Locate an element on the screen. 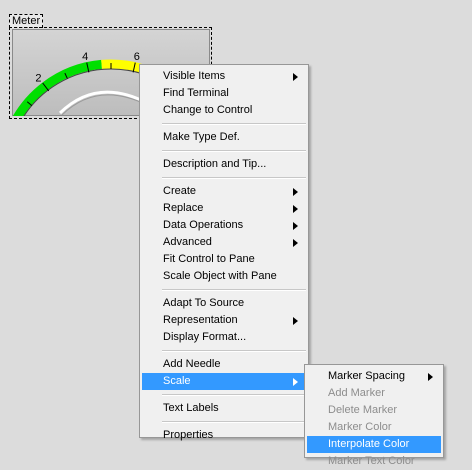  menu-item-add-needle: Add Needle is located at coordinates (224, 364).